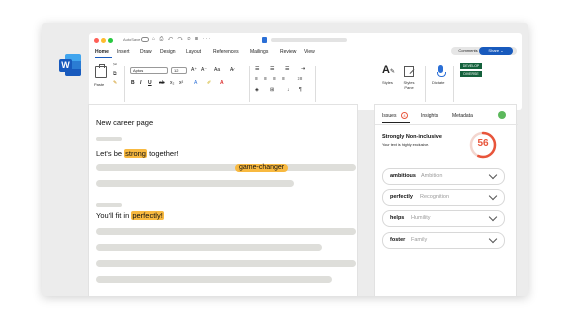  What do you see at coordinates (397, 218) in the screenshot?
I see `suggestion-word: helps` at bounding box center [397, 218].